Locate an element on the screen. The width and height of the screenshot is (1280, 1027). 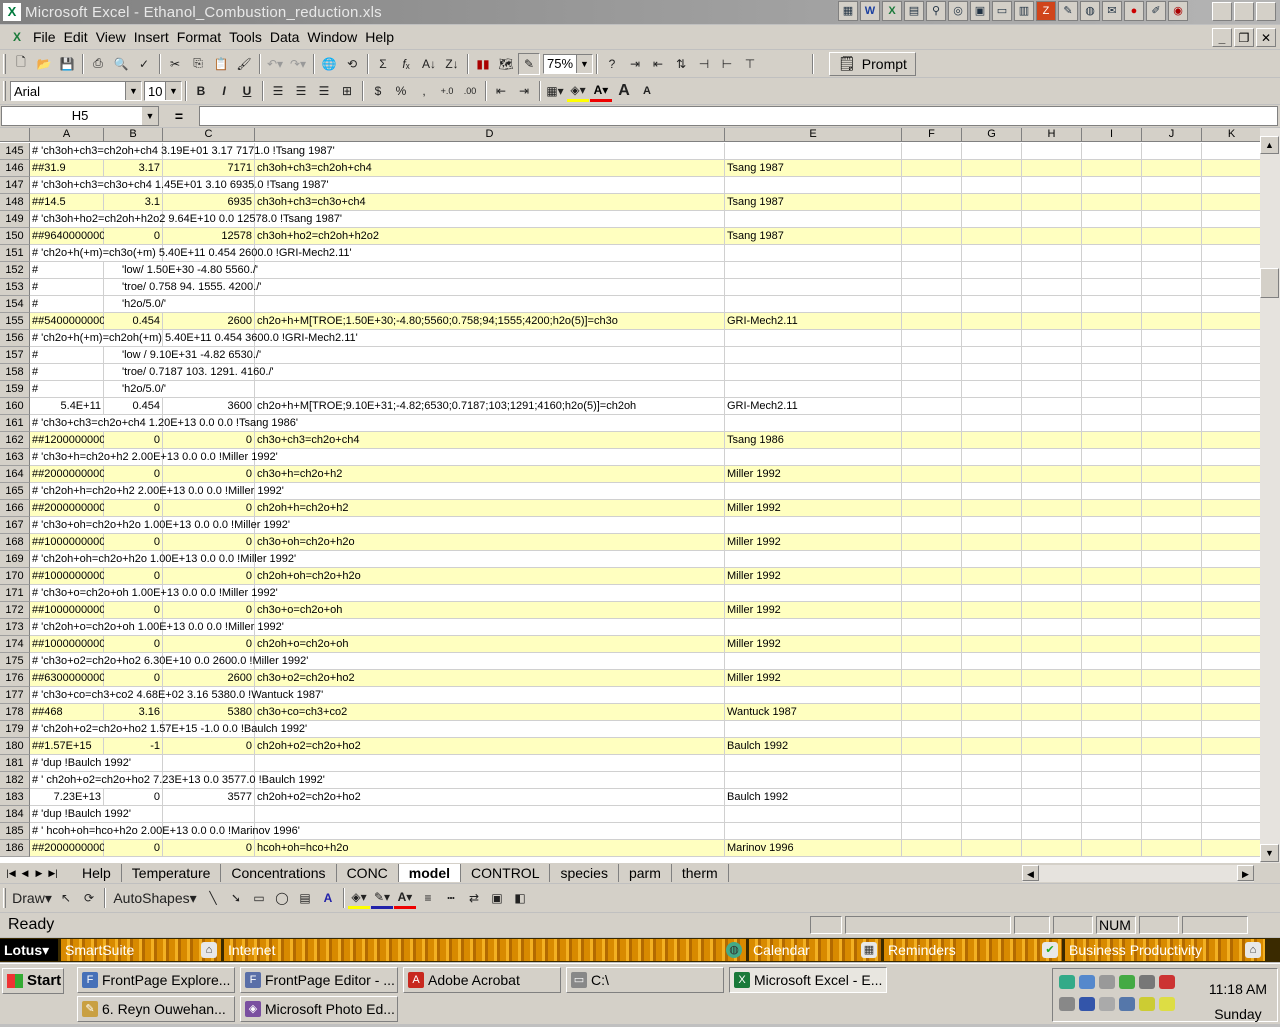
drawer-smartsuite: SmartSuite ⌂ is located at coordinates (141, 950).